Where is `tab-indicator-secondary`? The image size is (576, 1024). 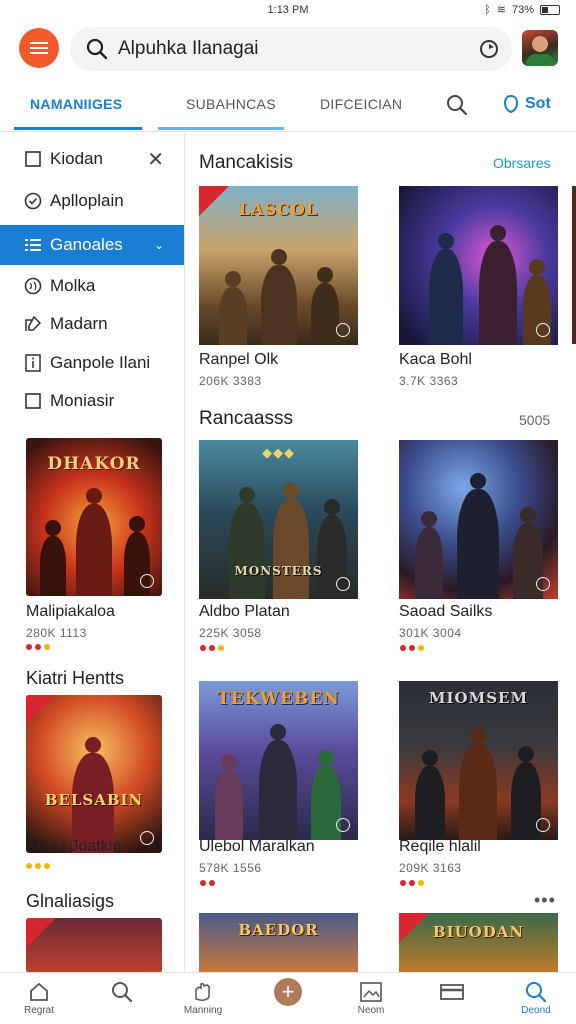 tab-indicator-secondary is located at coordinates (221, 128).